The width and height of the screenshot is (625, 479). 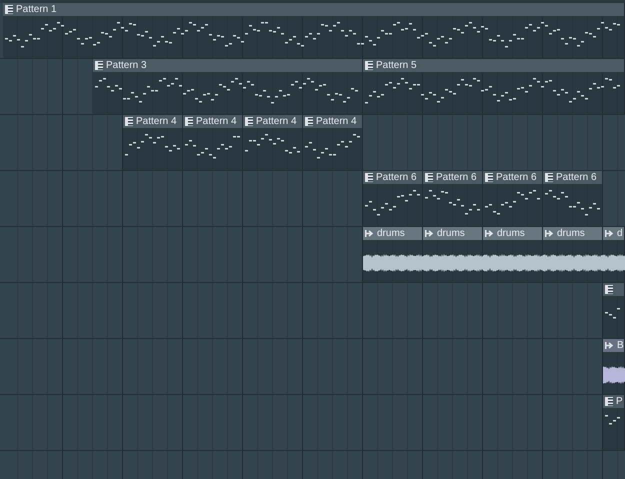 I want to click on clip-label: P, so click(x=619, y=402).